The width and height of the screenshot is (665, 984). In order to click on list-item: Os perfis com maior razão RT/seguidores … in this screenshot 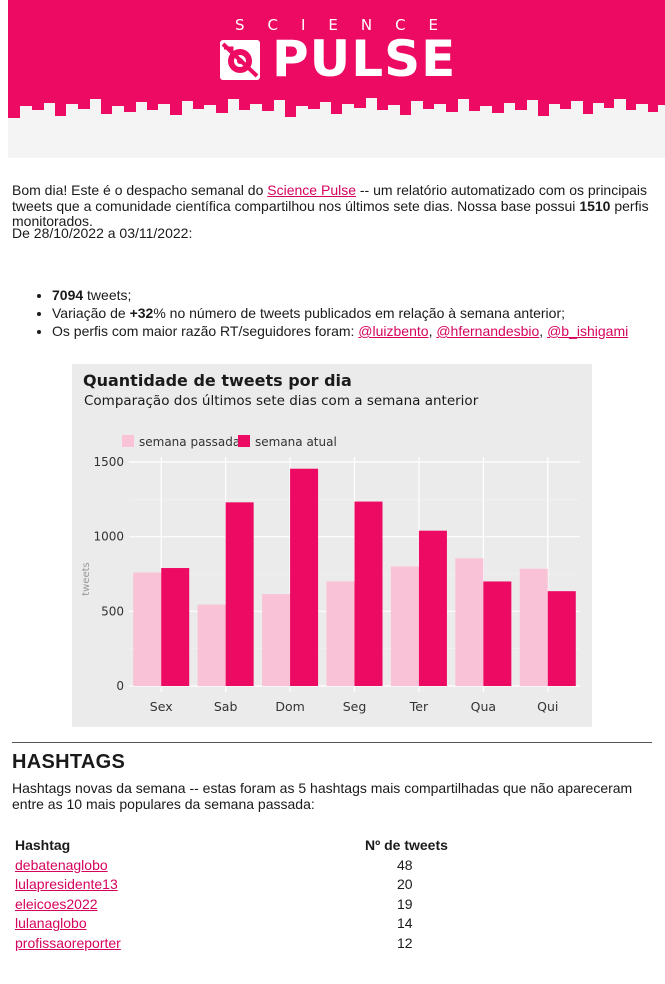, I will do `click(352, 331)`.